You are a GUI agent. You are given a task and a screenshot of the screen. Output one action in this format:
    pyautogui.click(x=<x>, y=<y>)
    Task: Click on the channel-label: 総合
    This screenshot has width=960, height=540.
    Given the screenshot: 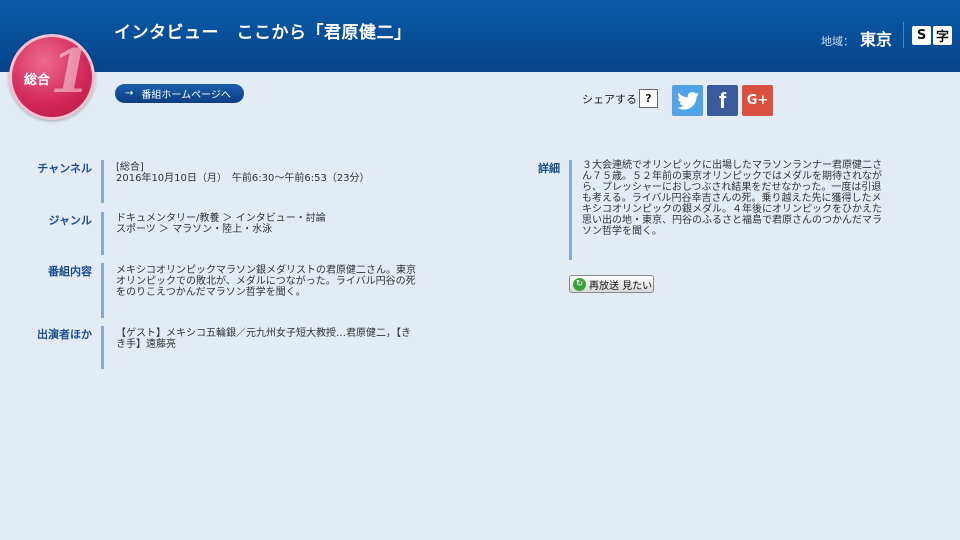 What is the action you would take?
    pyautogui.click(x=37, y=80)
    